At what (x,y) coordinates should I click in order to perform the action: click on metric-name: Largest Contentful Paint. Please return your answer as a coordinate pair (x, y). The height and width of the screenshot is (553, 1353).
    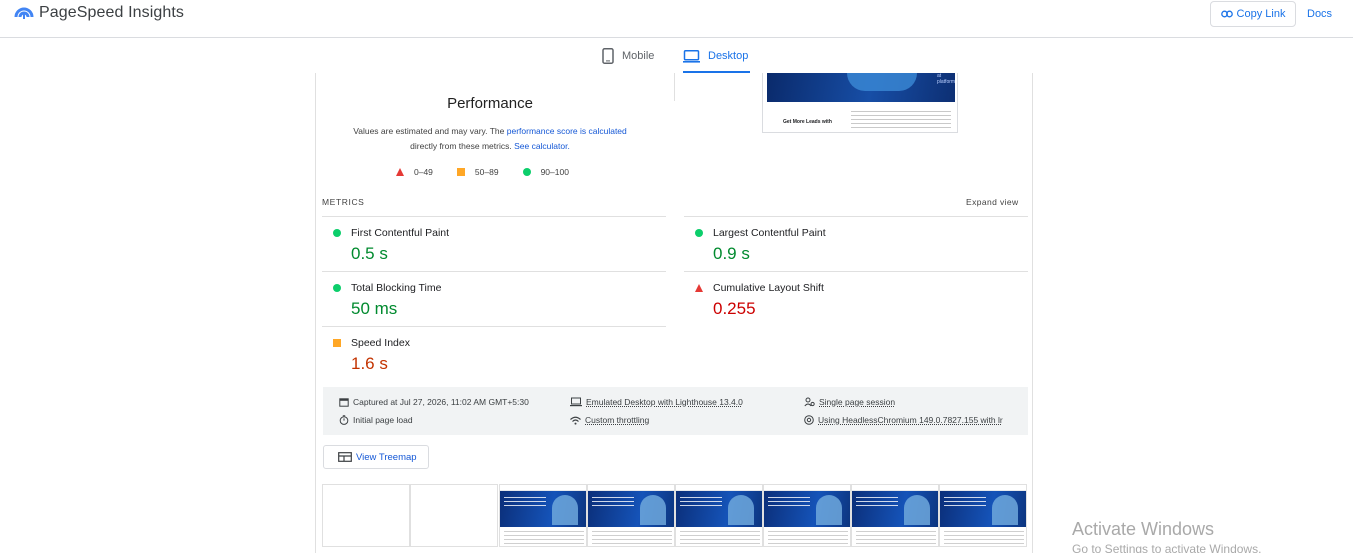
    Looking at the image, I should click on (769, 233).